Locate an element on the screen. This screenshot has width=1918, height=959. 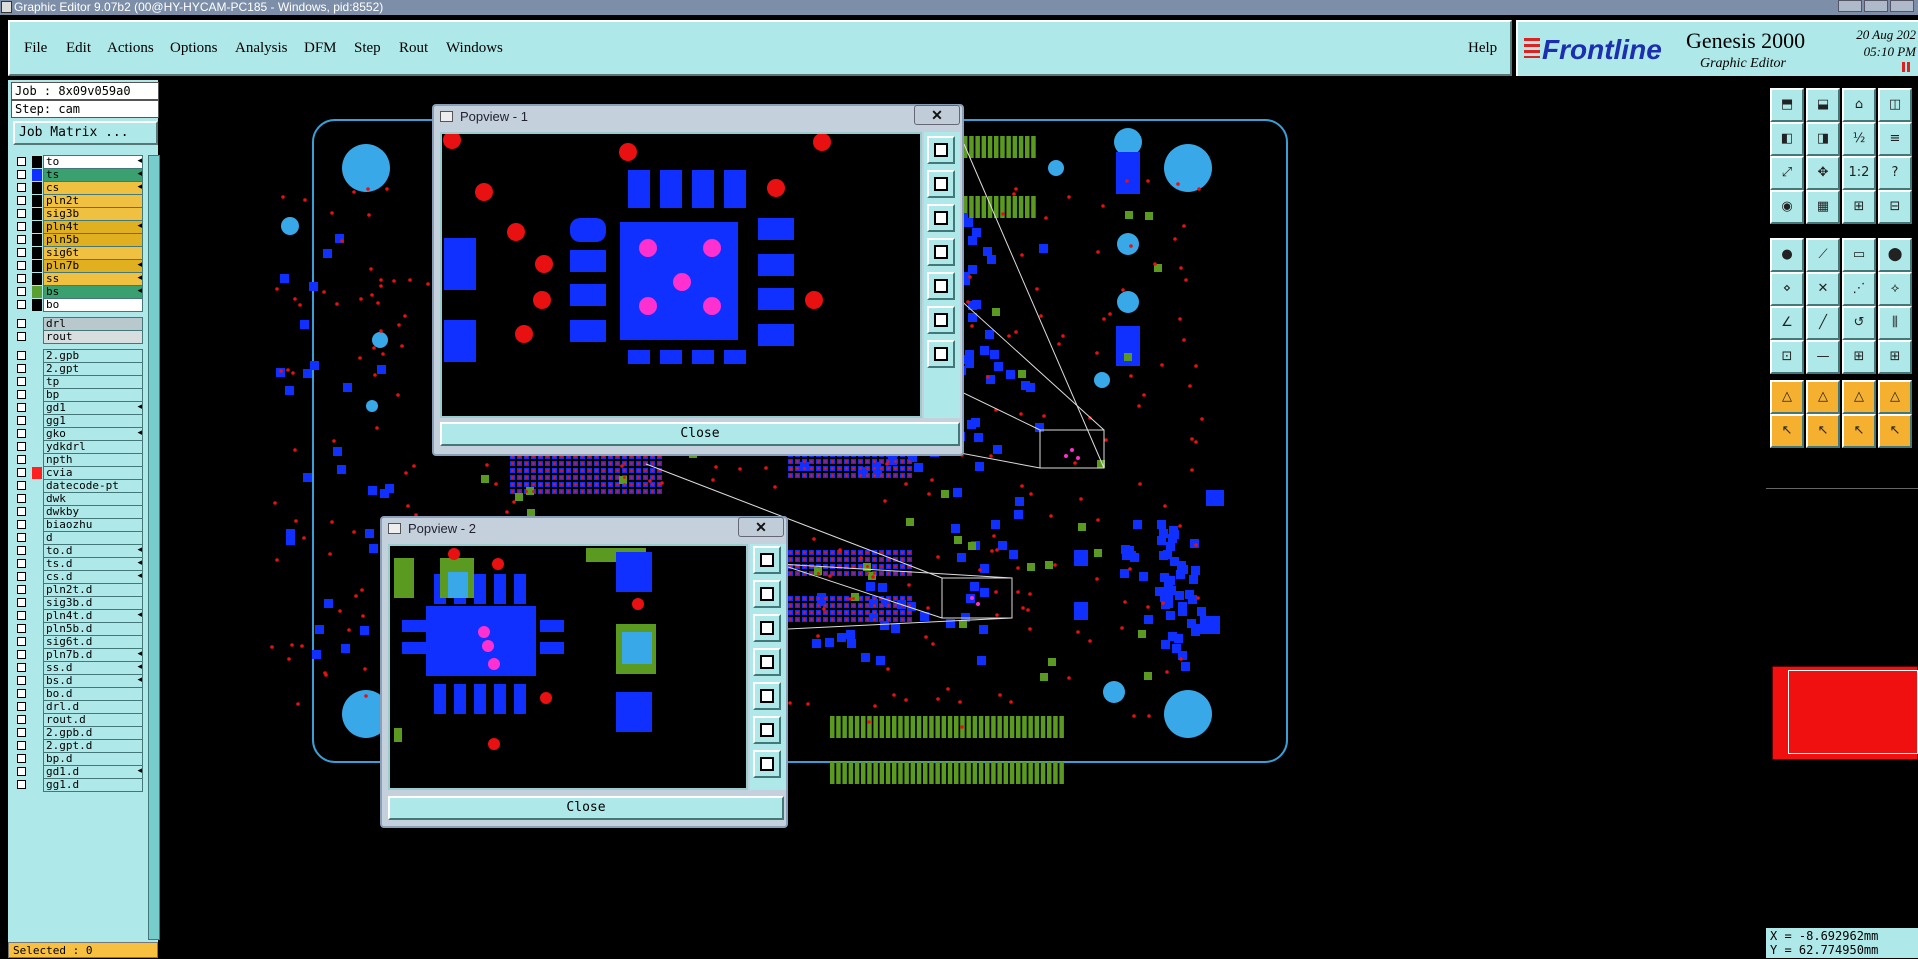
layer-name: ts is located at coordinates (93, 175).